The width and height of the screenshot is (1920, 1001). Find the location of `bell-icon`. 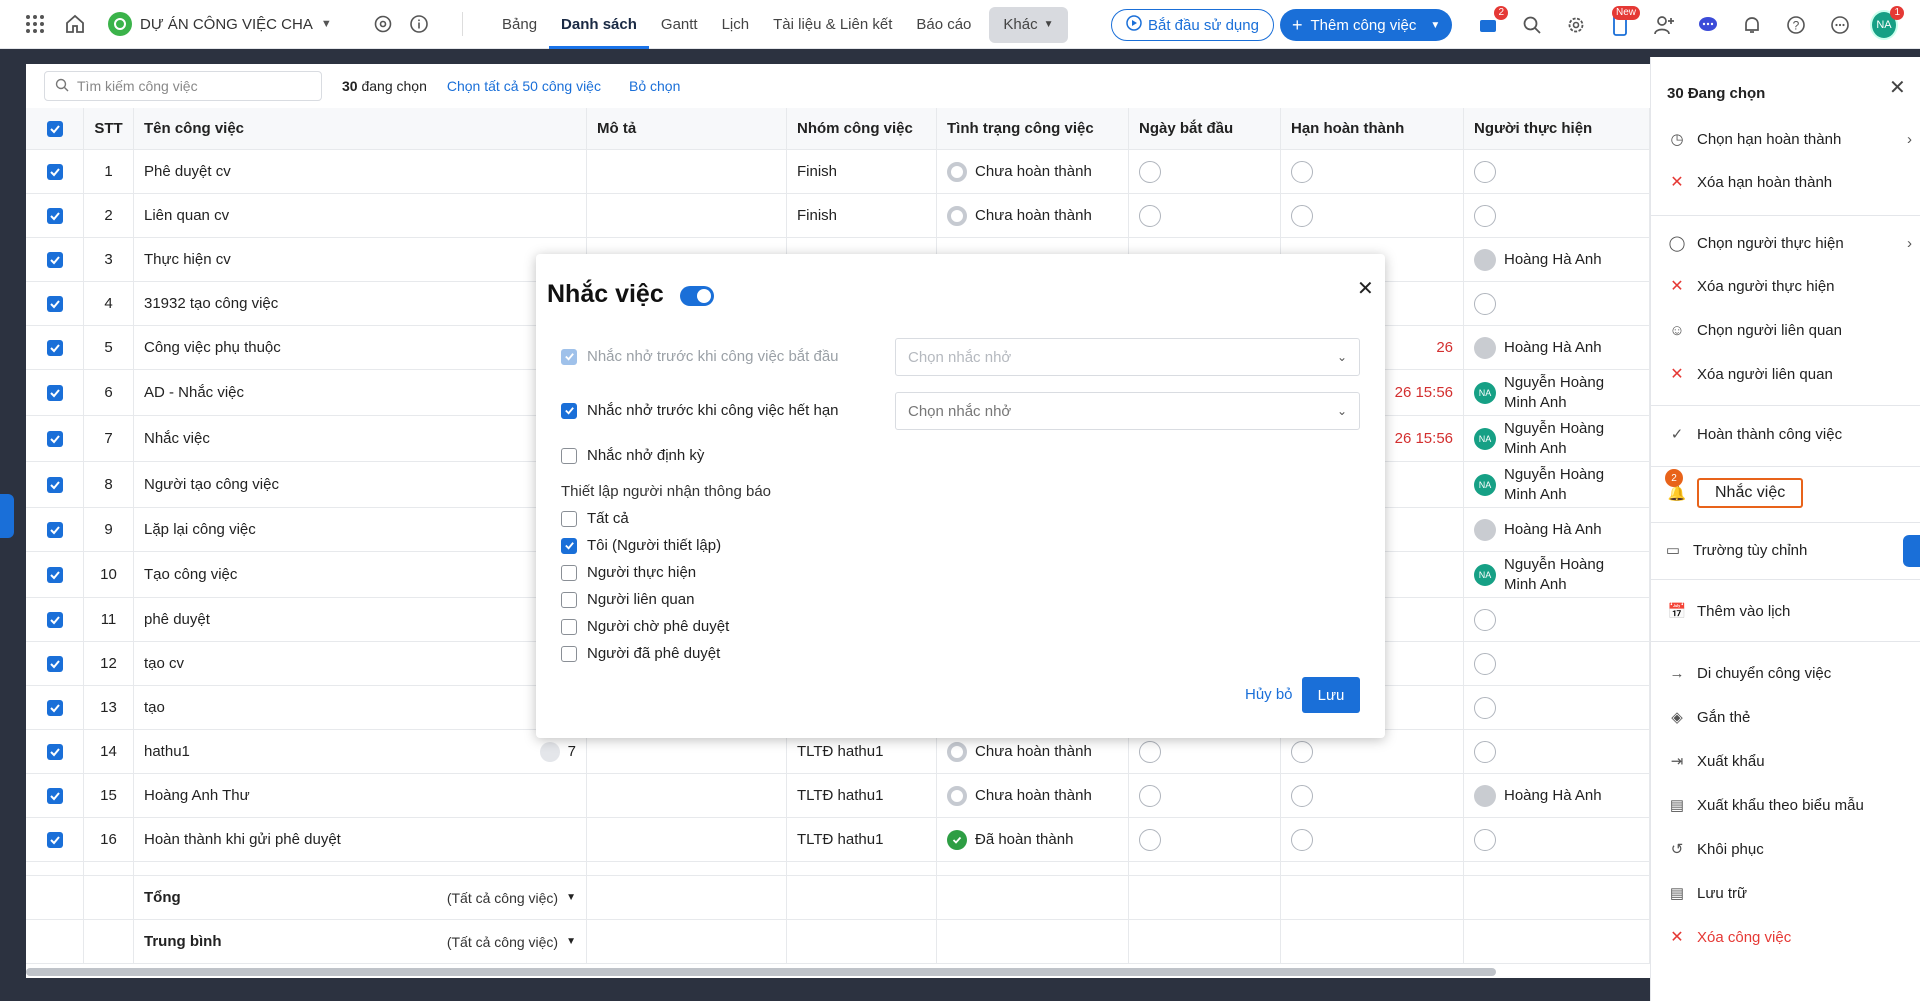

bell-icon is located at coordinates (1752, 25).